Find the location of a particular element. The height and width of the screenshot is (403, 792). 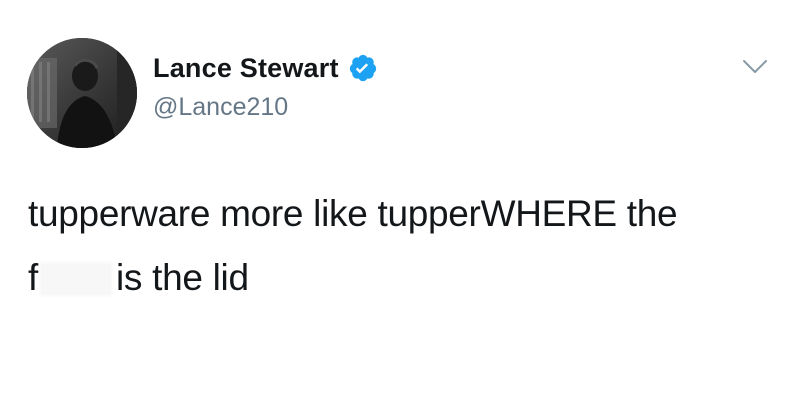

verified-badge-icon is located at coordinates (363, 68).